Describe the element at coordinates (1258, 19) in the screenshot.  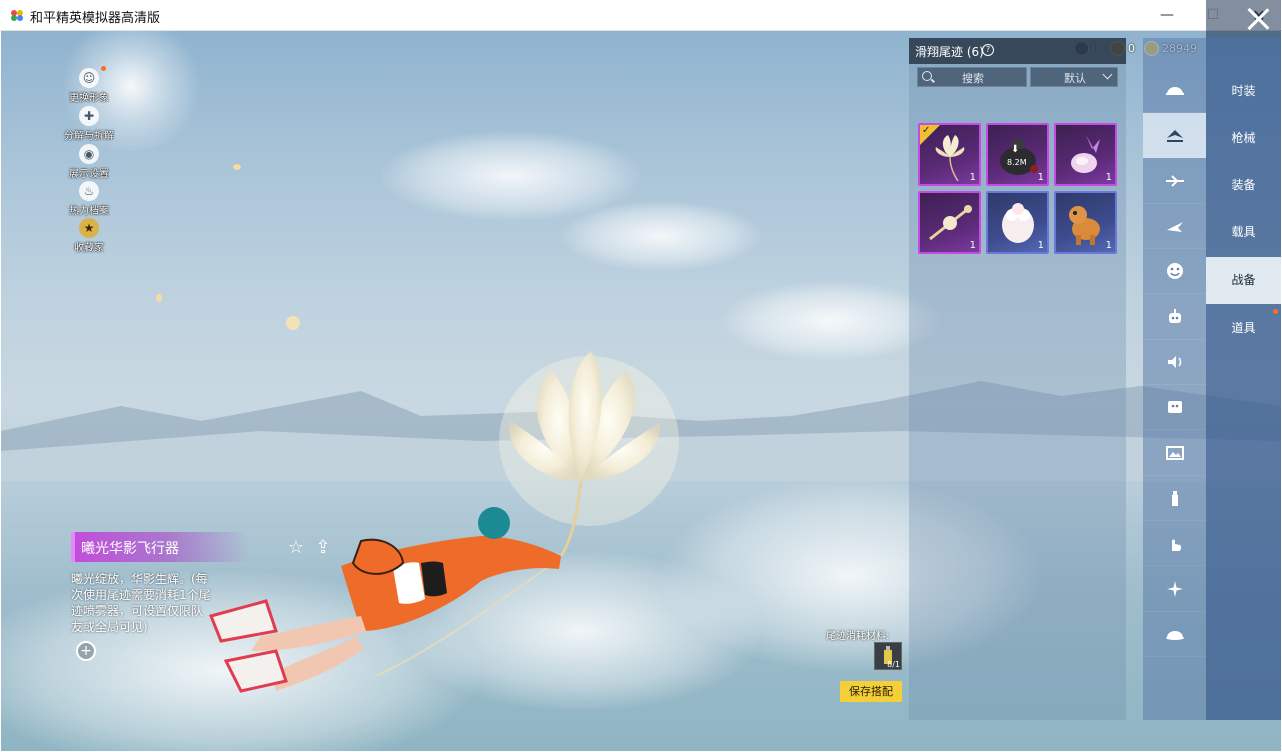
I see `close-icon` at that location.